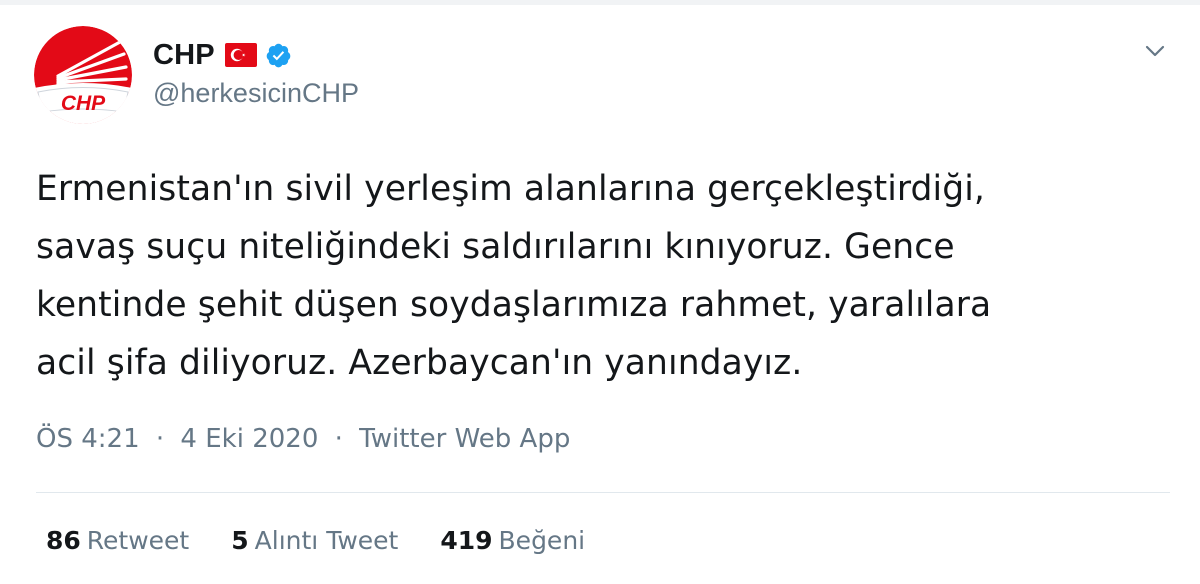 This screenshot has height=584, width=1200. I want to click on tweet-time: ÖS 4:21, so click(88, 439).